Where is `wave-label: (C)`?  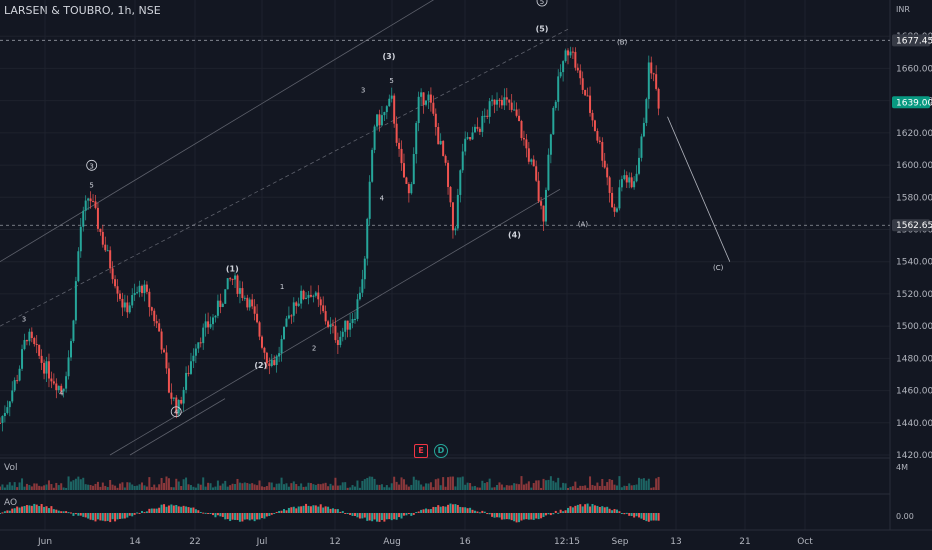 wave-label: (C) is located at coordinates (718, 268).